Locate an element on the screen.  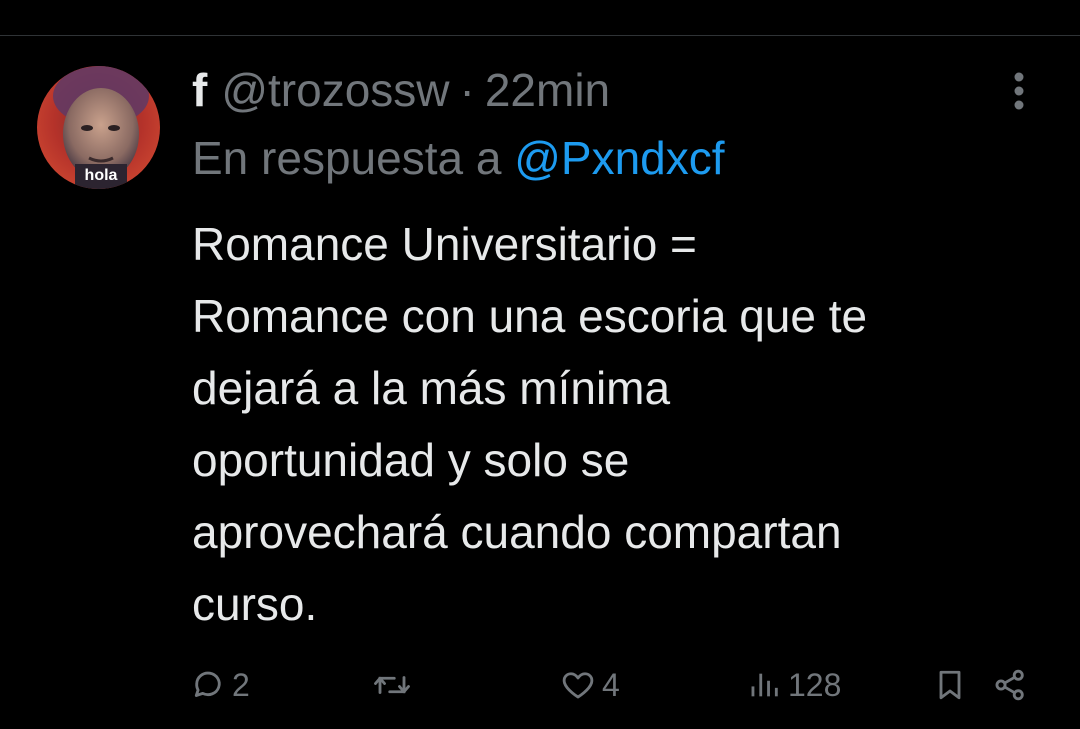
retweet-button is located at coordinates (392, 685).